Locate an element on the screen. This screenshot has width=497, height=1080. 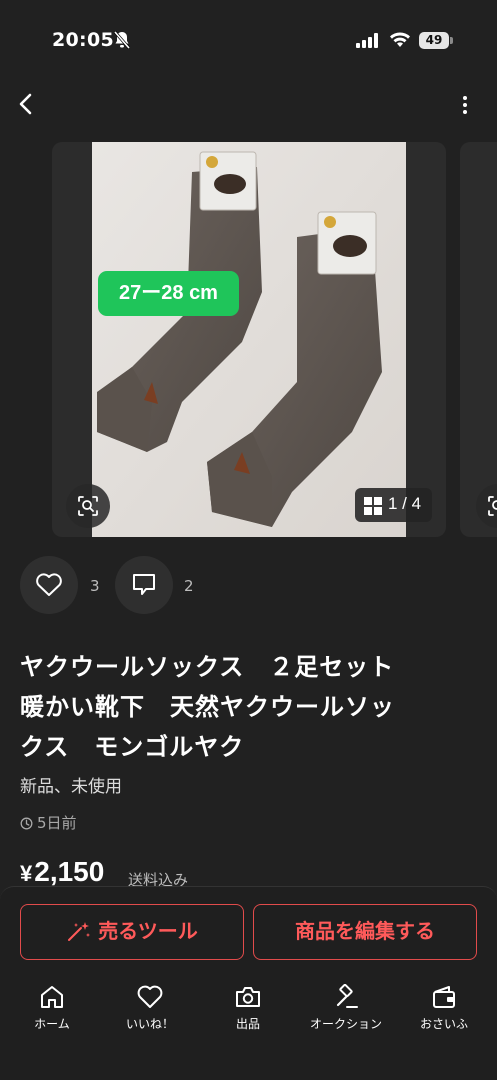
sell-tool-button: 売るツール is located at coordinates (132, 932).